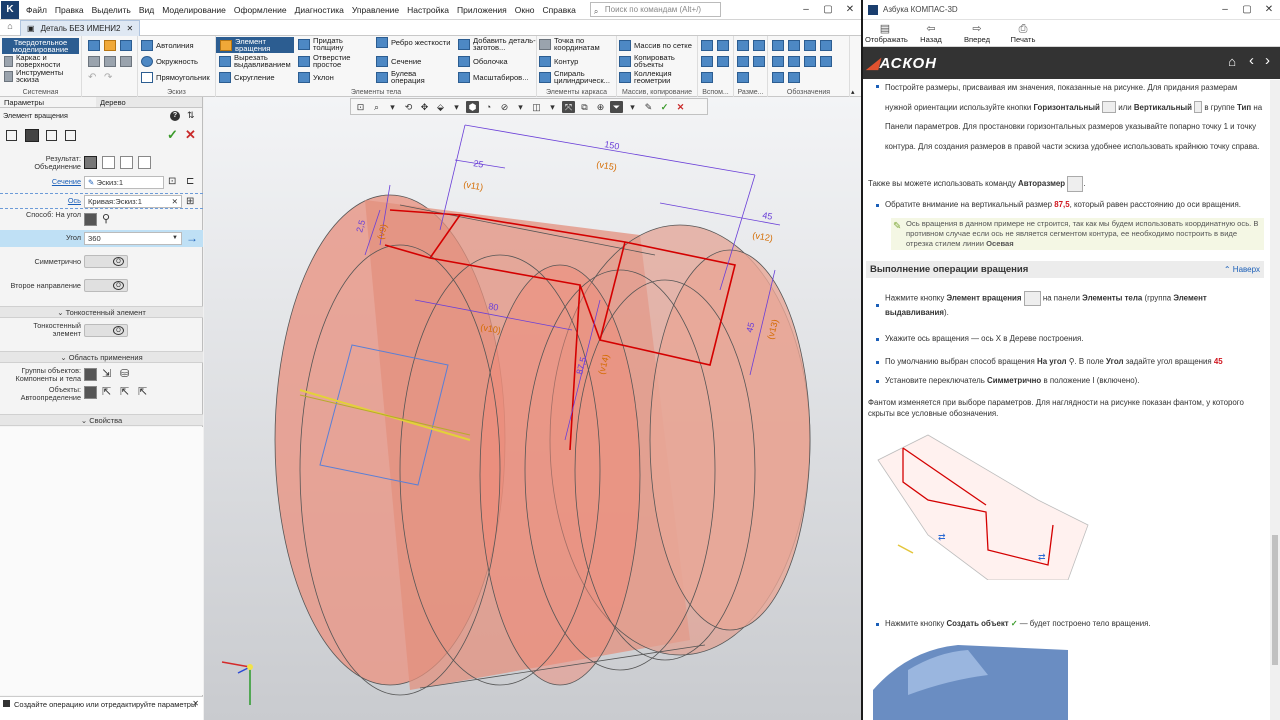 Image resolution: width=1280 pixels, height=720 pixels. I want to click on groups-bodies-icon: ⇲, so click(106, 373).